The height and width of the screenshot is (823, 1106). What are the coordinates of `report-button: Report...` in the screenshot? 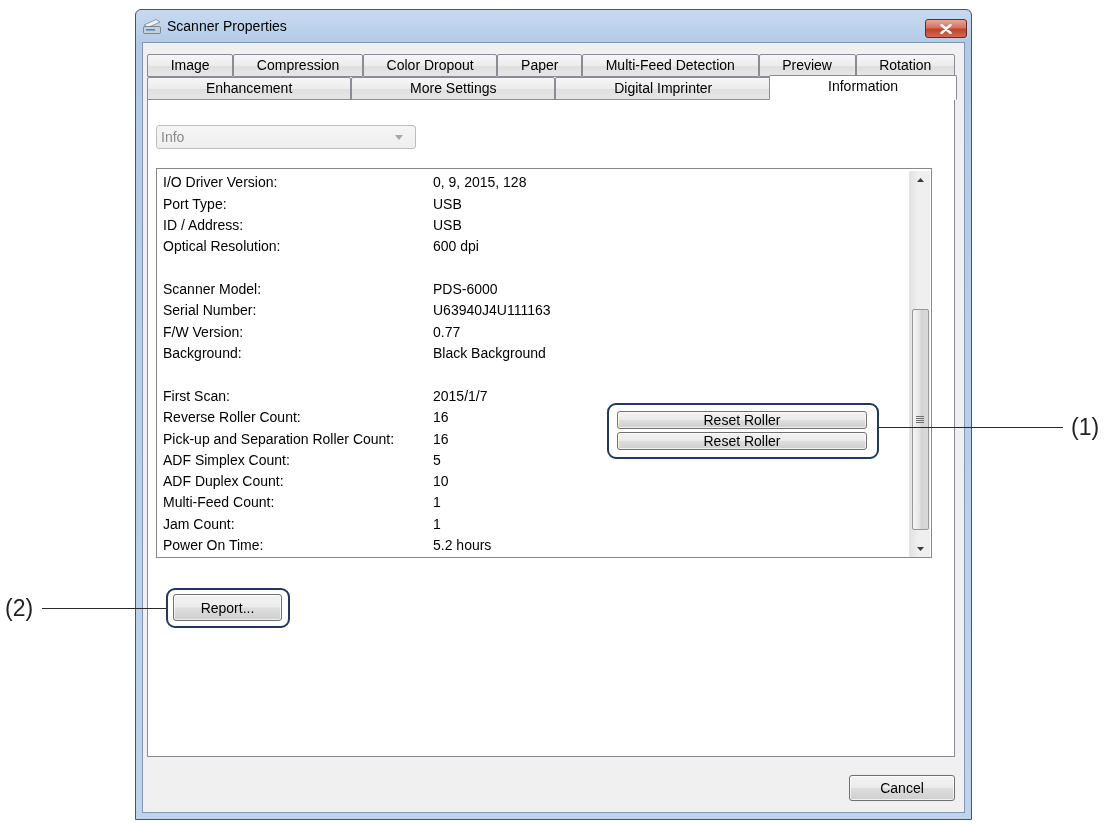 It's located at (227, 607).